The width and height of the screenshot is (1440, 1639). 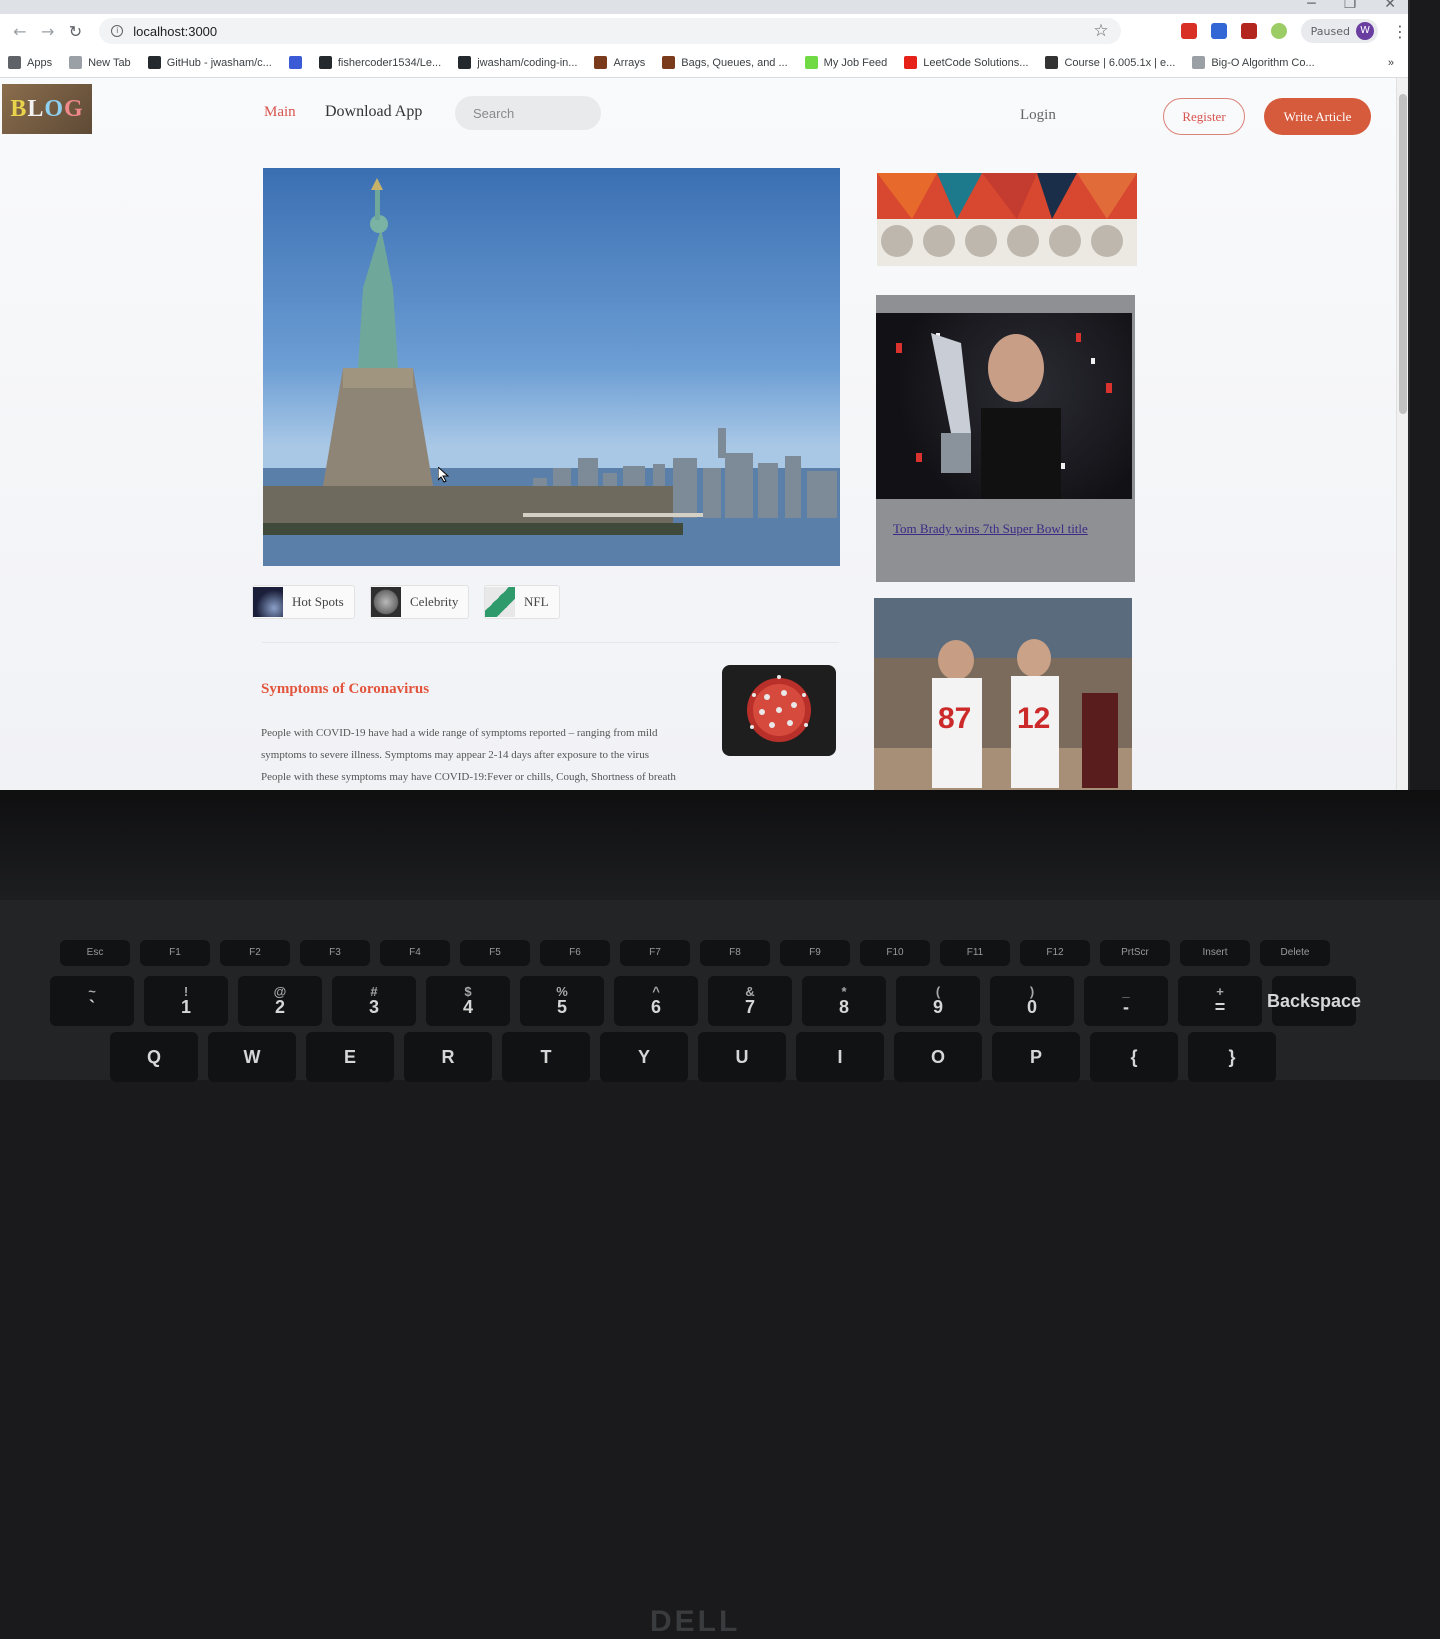 I want to click on key-shift-symbol: @, so click(x=280, y=991).